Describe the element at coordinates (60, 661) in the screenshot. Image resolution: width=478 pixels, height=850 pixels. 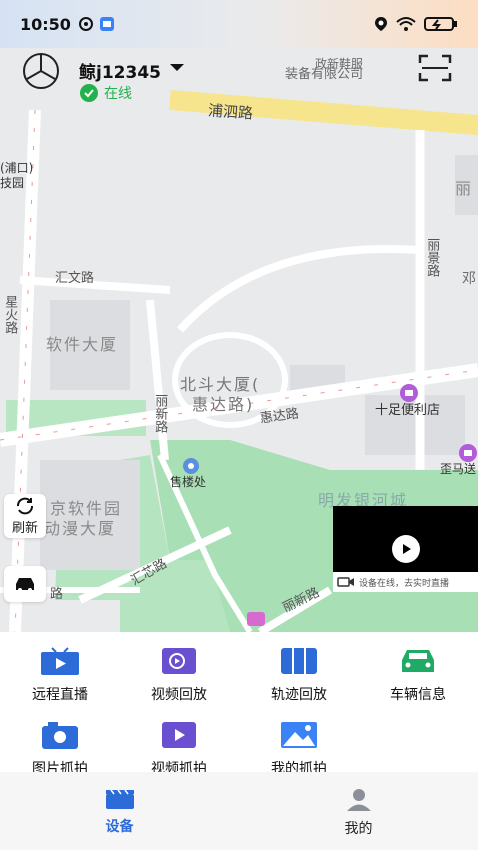
I see `live-tv-icon` at that location.